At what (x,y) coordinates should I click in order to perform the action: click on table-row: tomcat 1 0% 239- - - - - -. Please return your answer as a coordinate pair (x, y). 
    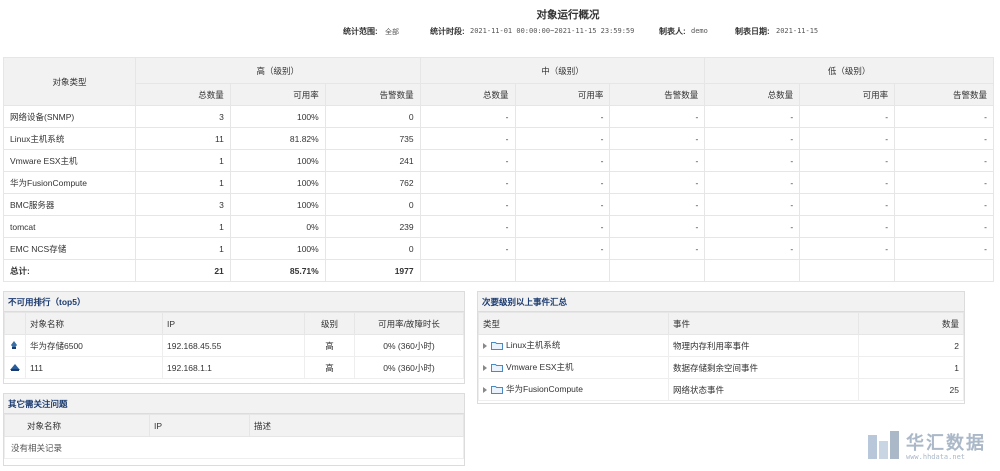
    Looking at the image, I should click on (498, 226).